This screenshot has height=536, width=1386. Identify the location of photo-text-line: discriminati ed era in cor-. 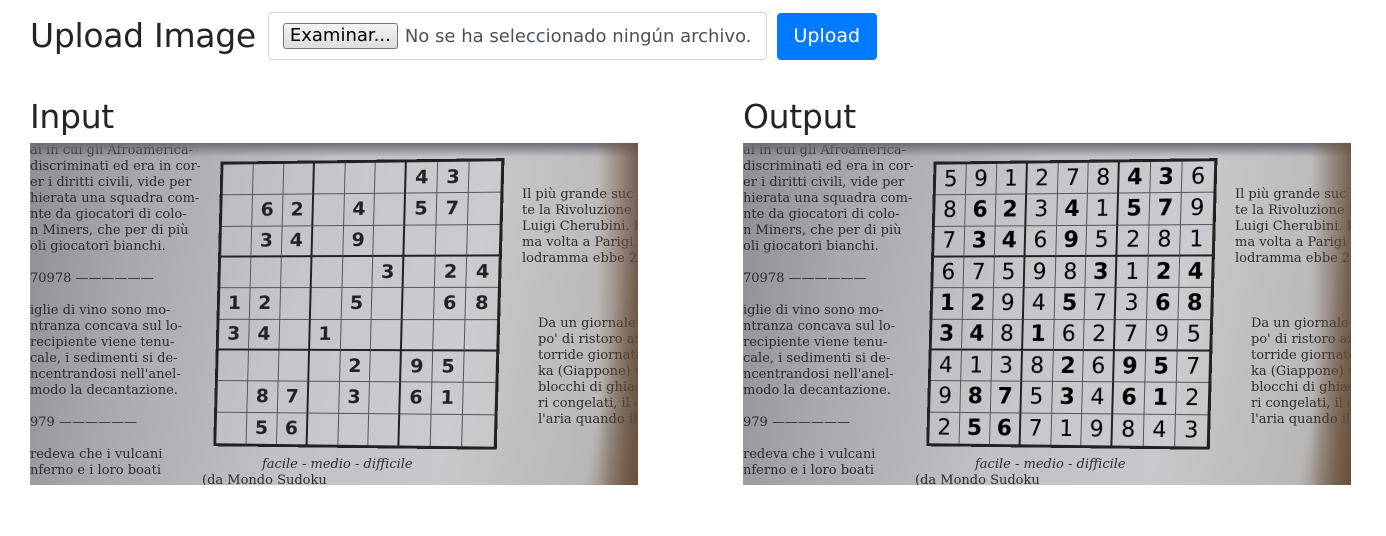
(828, 166).